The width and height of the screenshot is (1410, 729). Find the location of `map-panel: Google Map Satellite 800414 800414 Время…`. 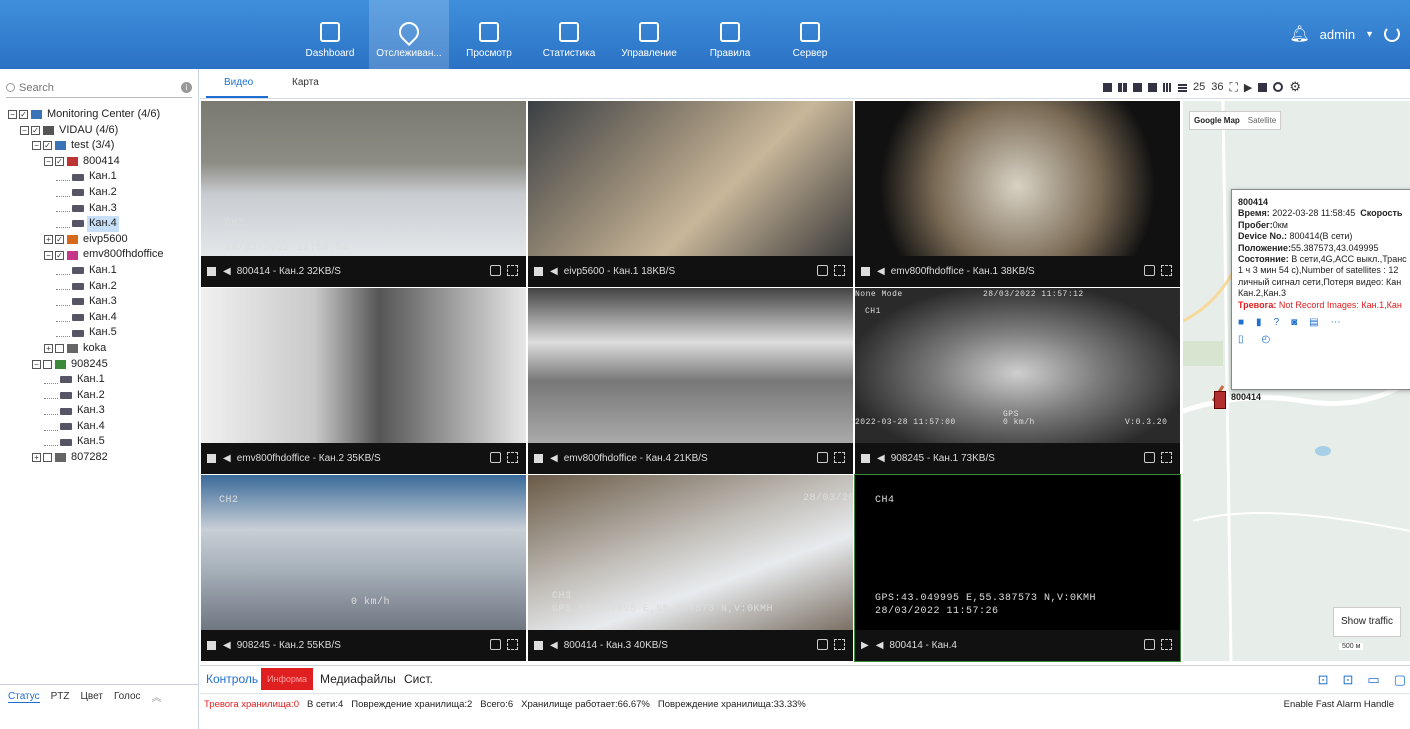

map-panel: Google Map Satellite 800414 800414 Время… is located at coordinates (1296, 381).